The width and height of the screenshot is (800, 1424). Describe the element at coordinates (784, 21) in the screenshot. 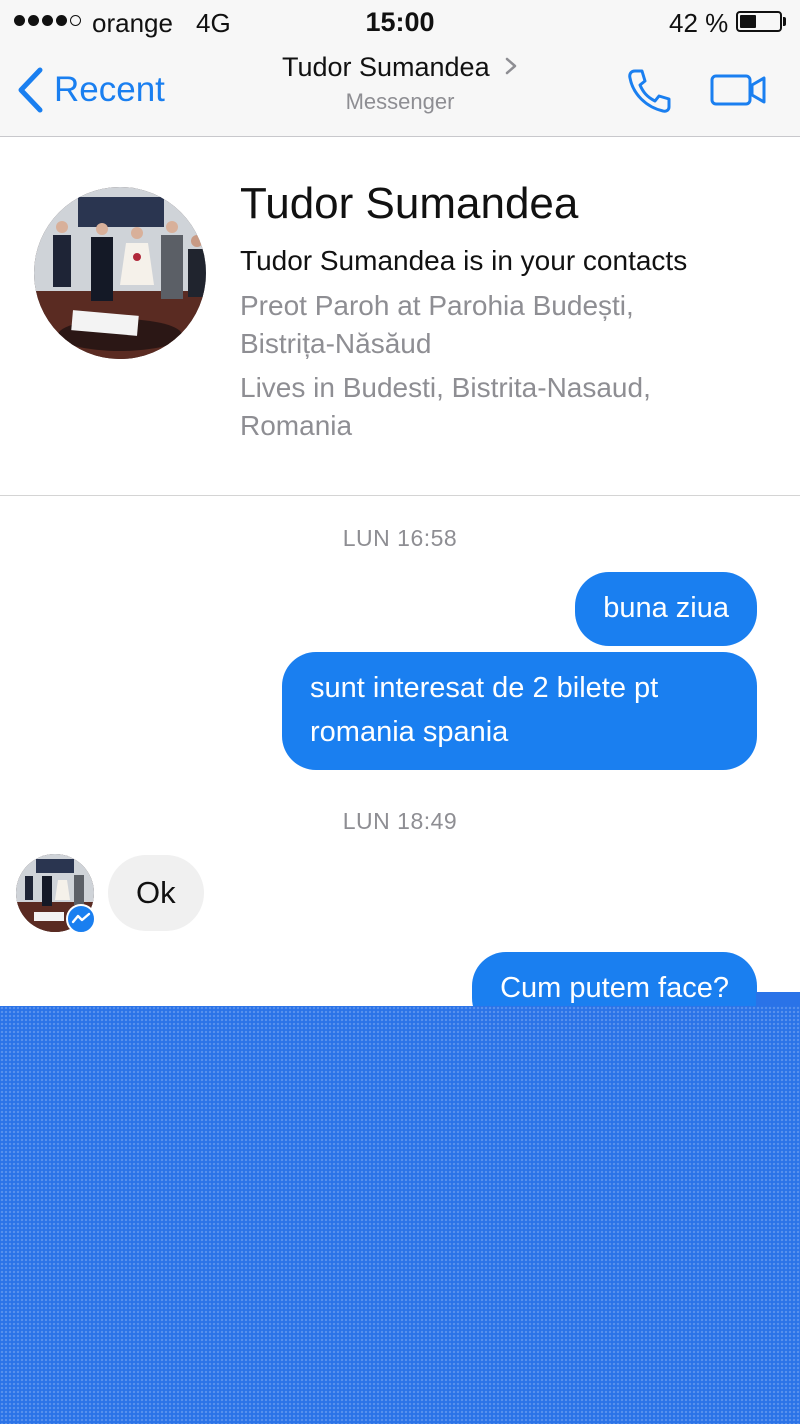

I see `battery-tip` at that location.